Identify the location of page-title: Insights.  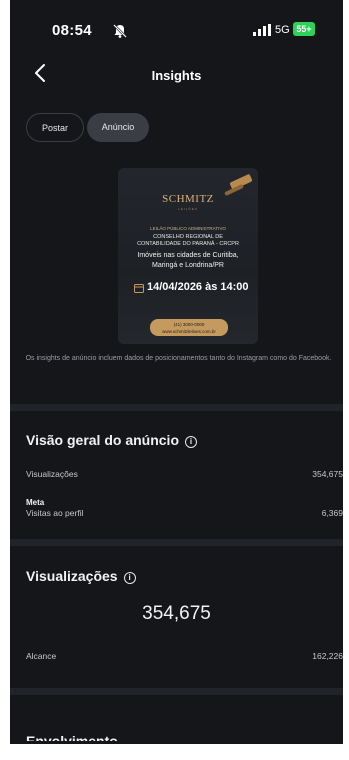
(176, 75).